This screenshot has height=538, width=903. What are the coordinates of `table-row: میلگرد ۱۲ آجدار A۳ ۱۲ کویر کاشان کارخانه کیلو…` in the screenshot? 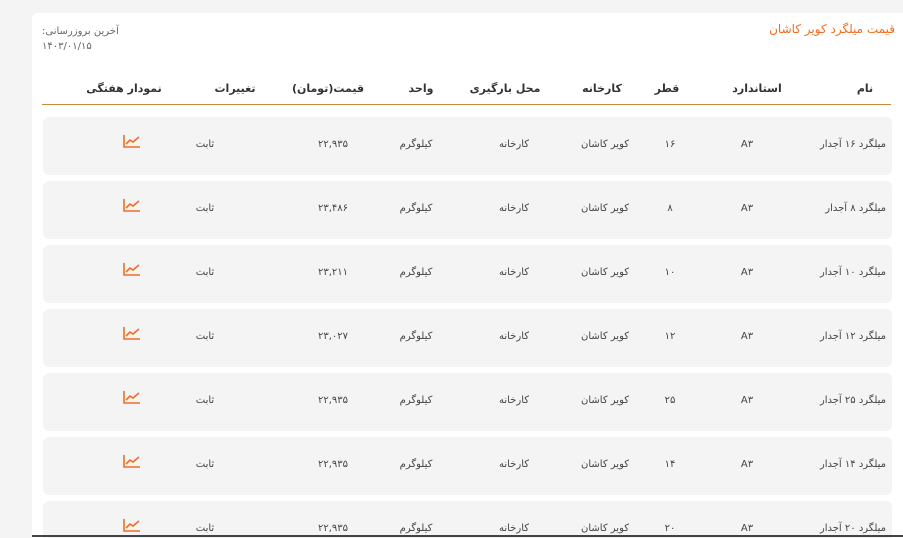 It's located at (467, 338).